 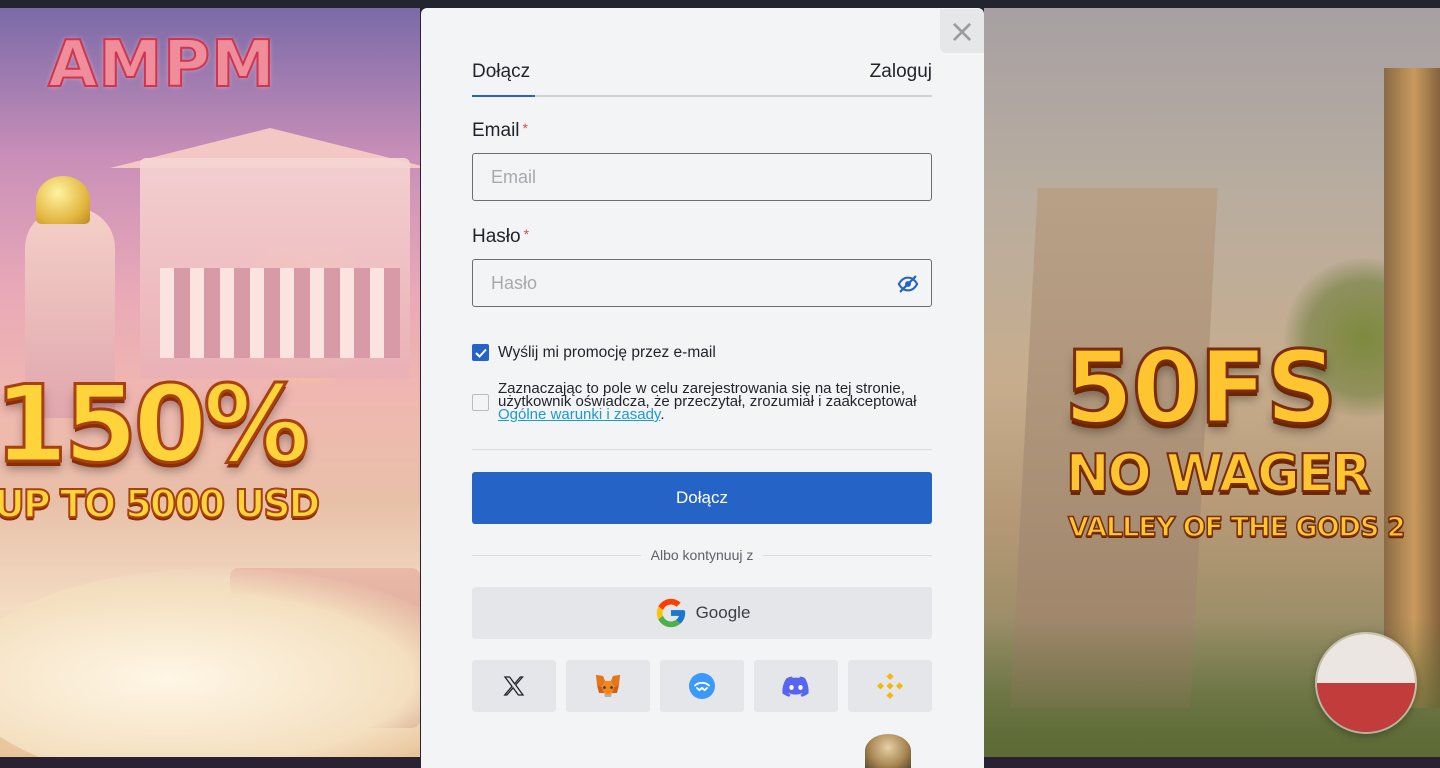 I want to click on walletconnect-login-button, so click(x=702, y=686).